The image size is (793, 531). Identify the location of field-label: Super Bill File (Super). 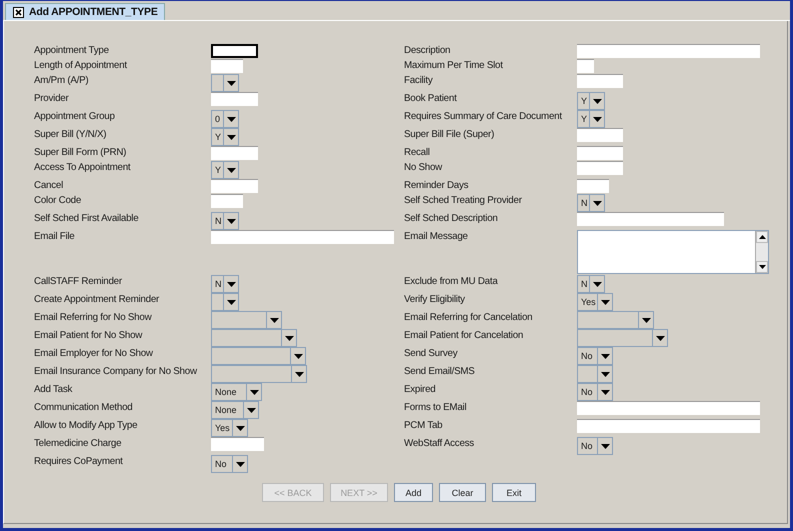
(449, 134).